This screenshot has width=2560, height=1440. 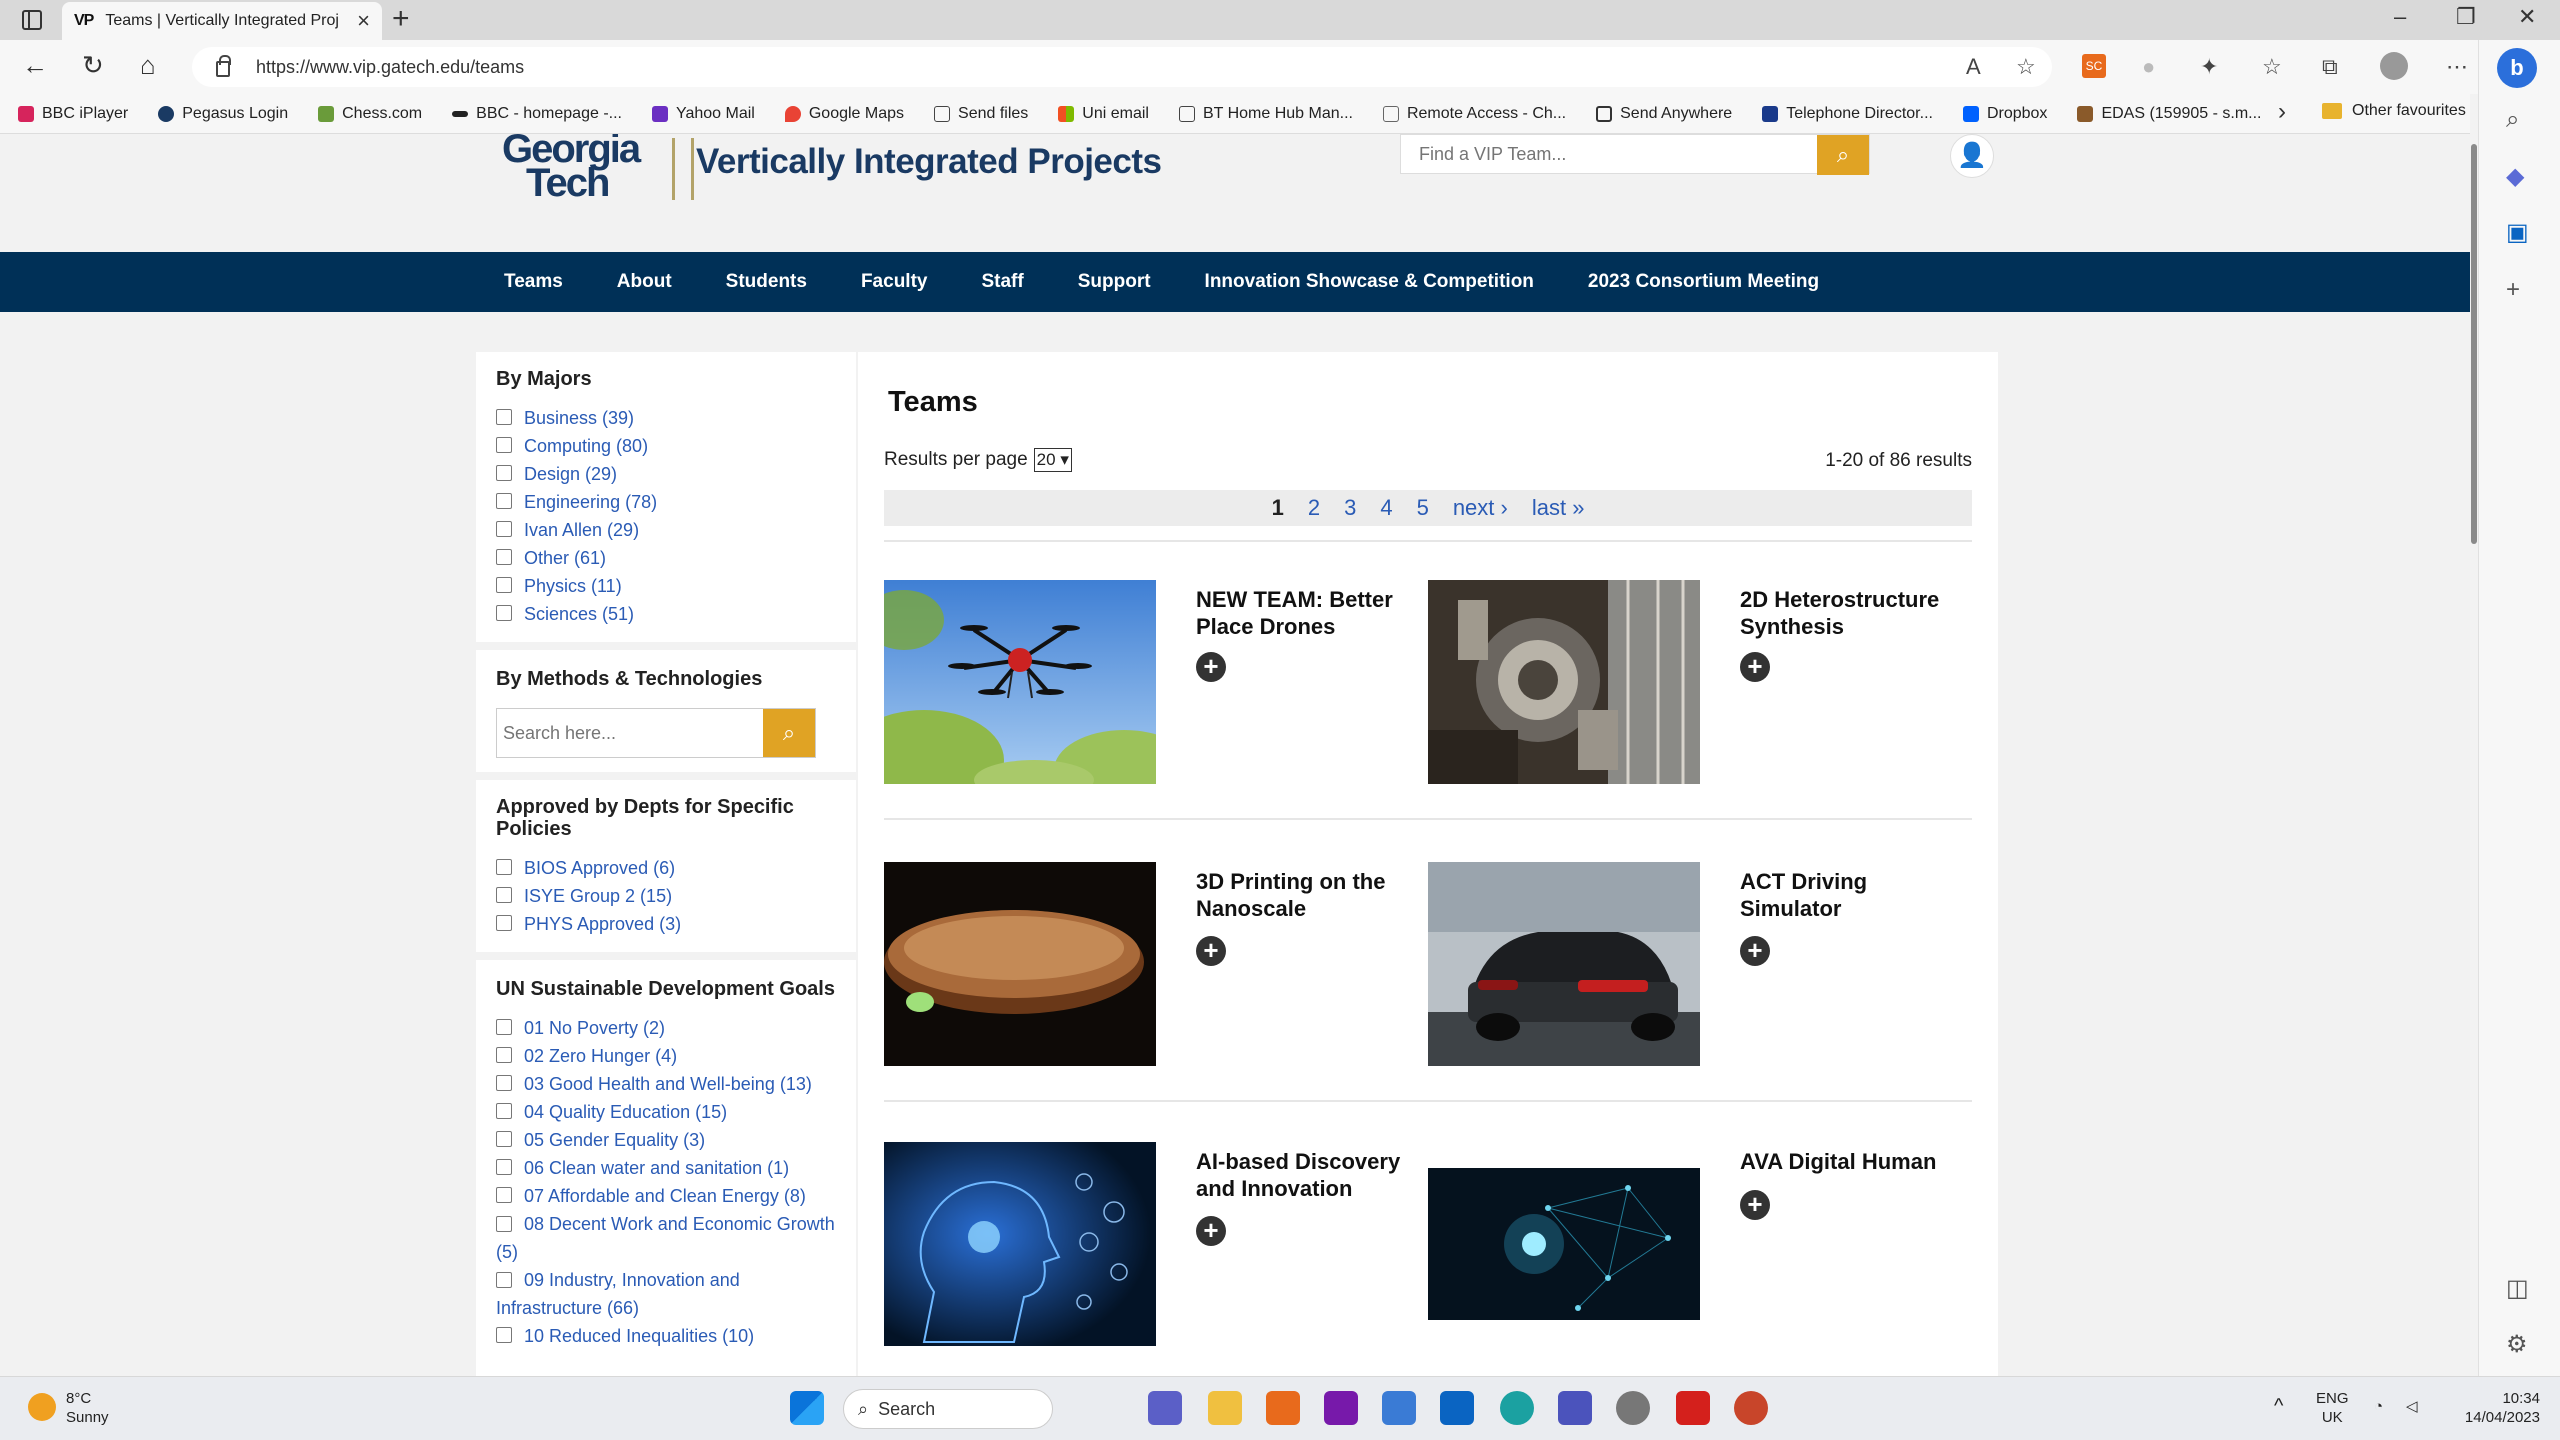 What do you see at coordinates (671, 868) in the screenshot?
I see `facet-item: BIOS Approved (6)` at bounding box center [671, 868].